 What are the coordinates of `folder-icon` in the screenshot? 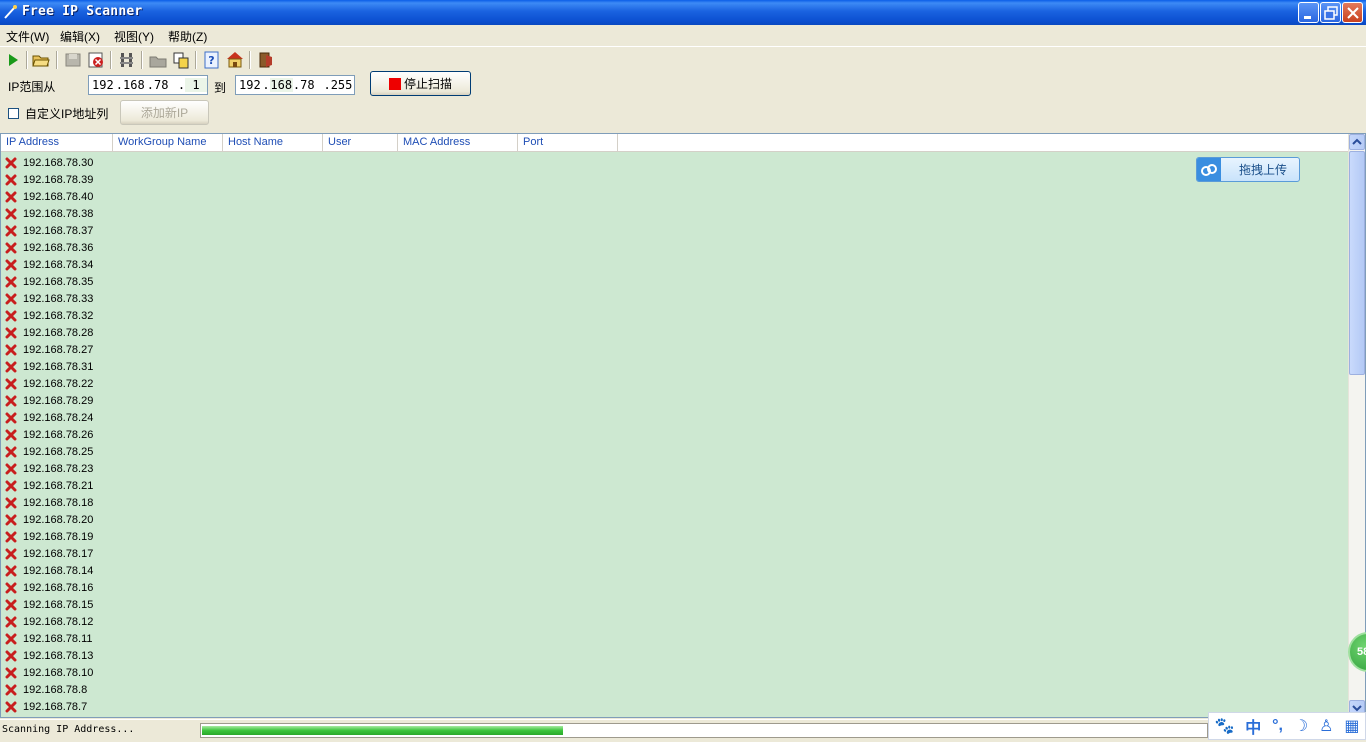 It's located at (158, 60).